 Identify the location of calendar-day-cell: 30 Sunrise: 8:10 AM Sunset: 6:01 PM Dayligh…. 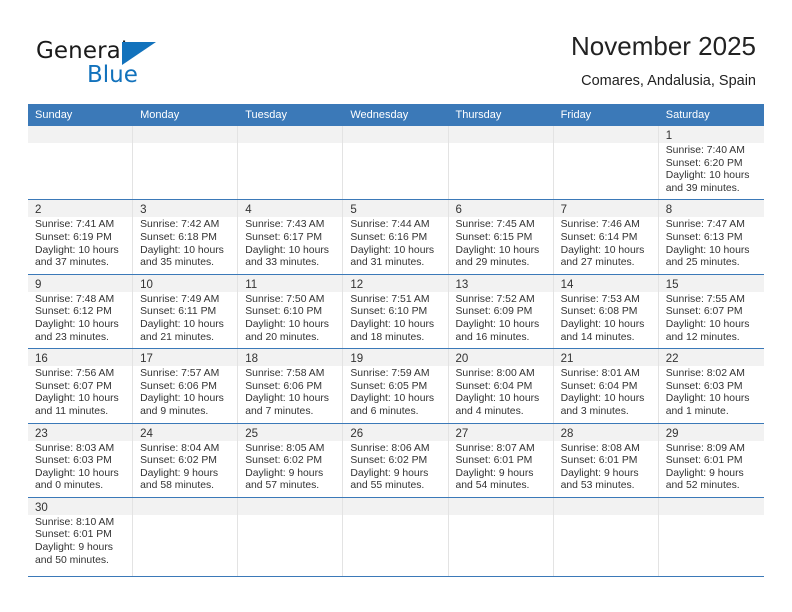
(81, 536).